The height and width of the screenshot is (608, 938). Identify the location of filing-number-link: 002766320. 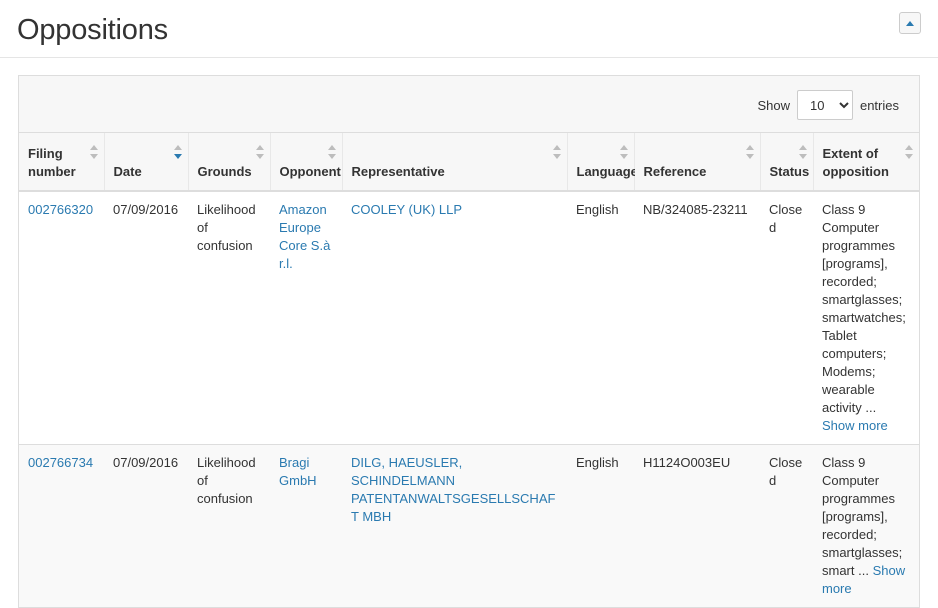
(60, 209).